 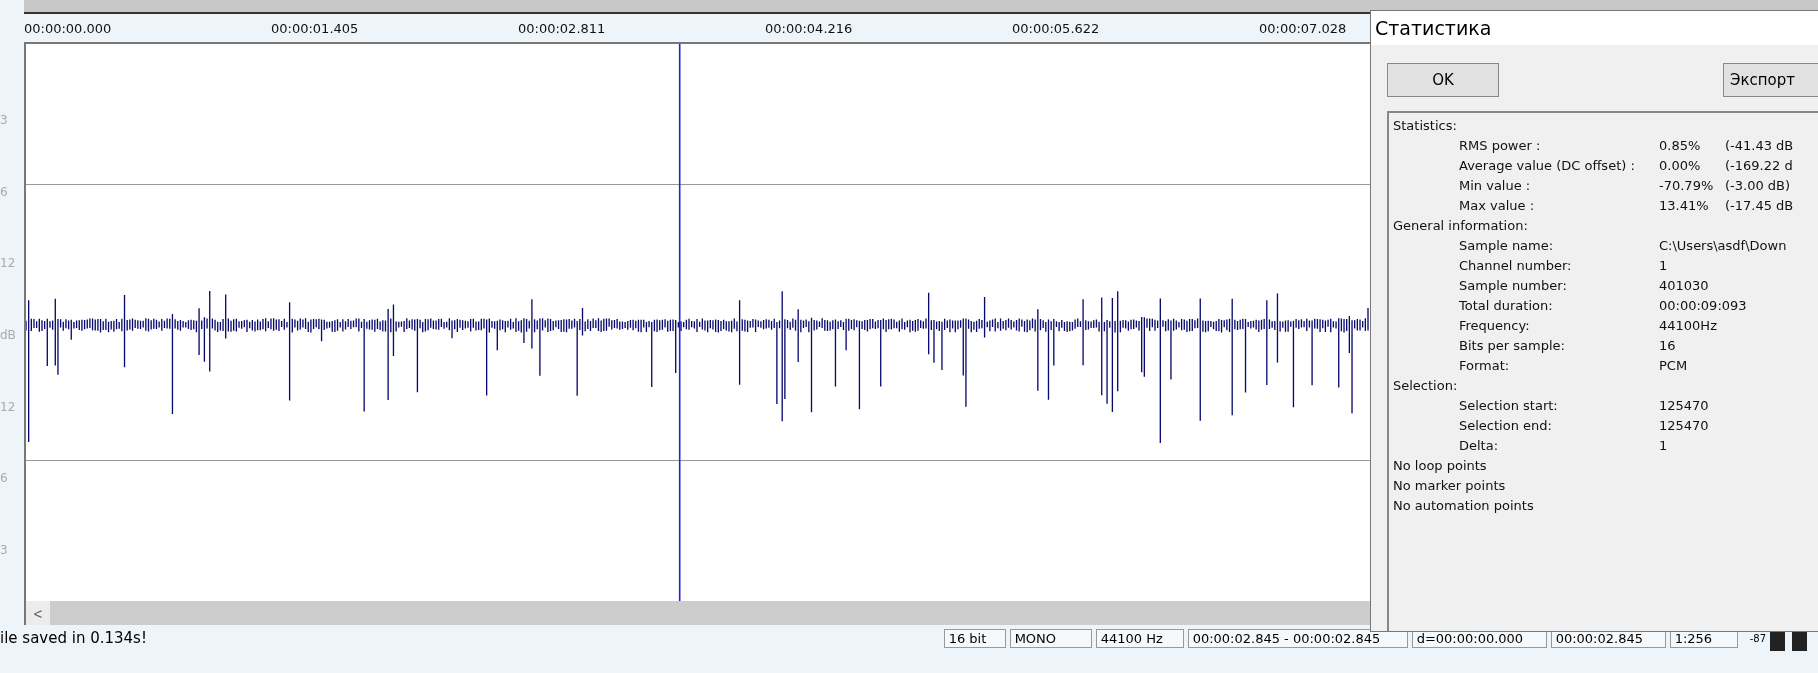 What do you see at coordinates (1056, 28) in the screenshot?
I see `time-label: 00:00:05.622` at bounding box center [1056, 28].